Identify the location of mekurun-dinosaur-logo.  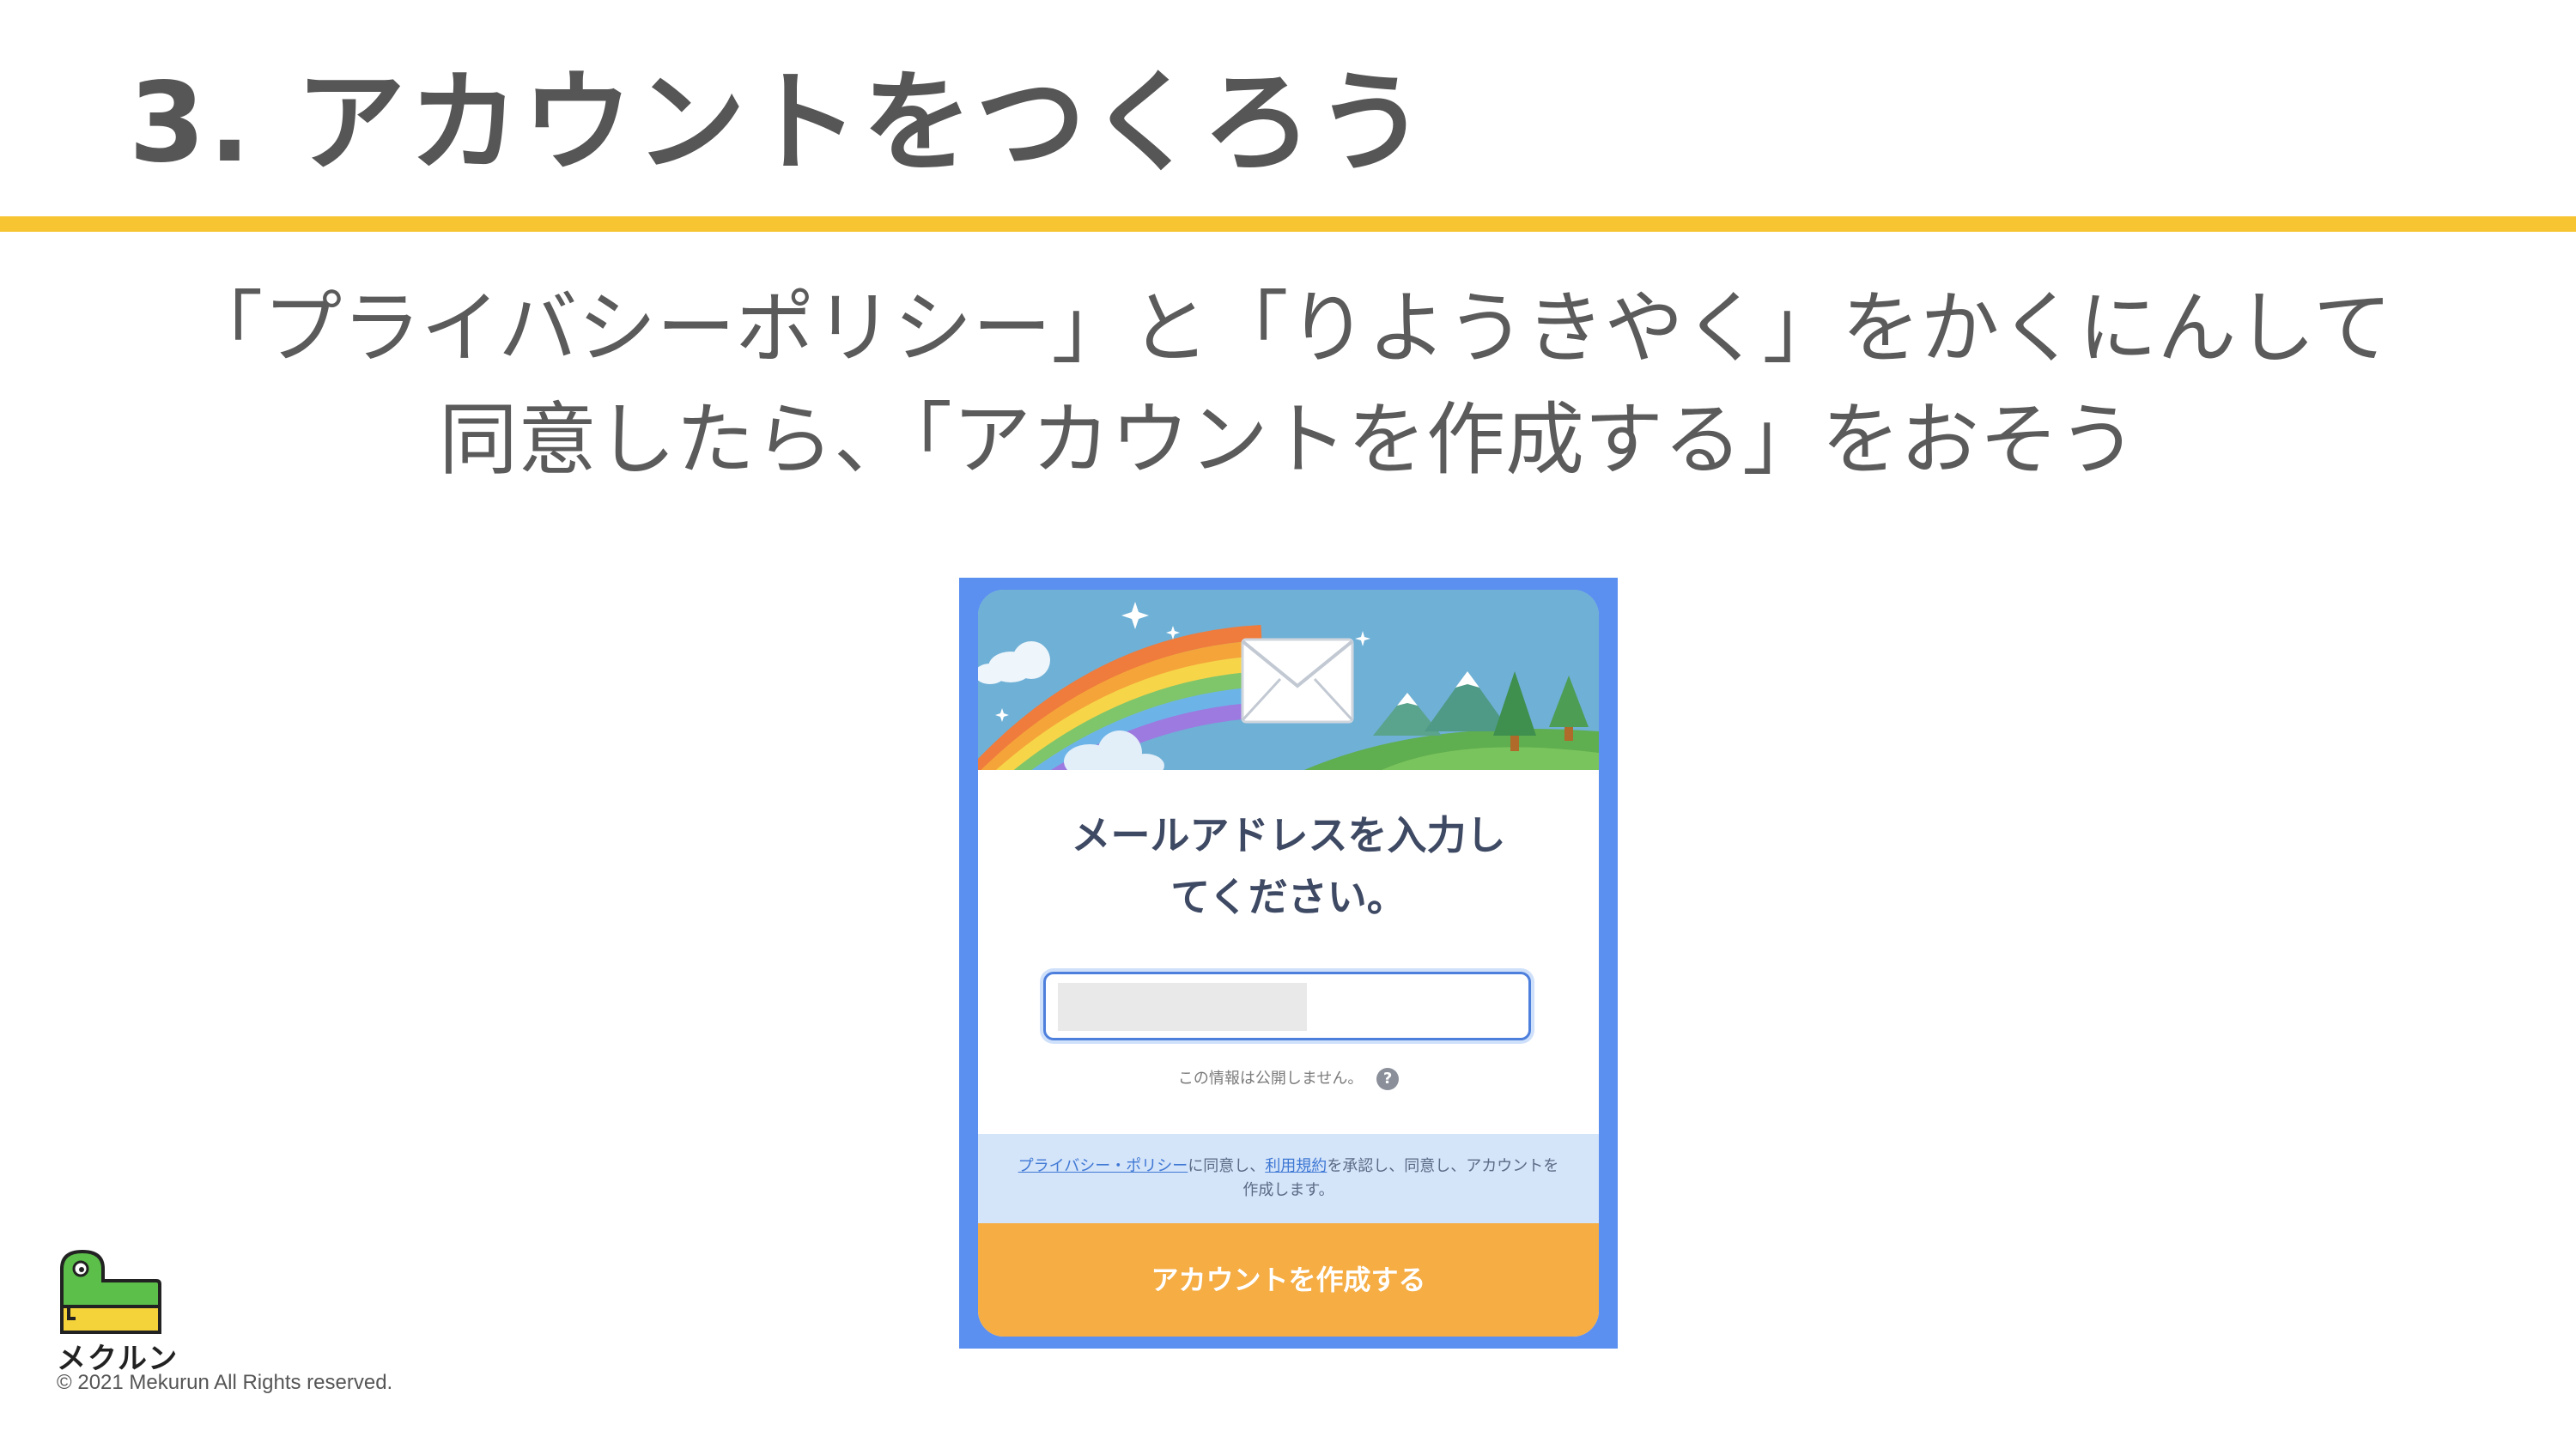
(110, 1293).